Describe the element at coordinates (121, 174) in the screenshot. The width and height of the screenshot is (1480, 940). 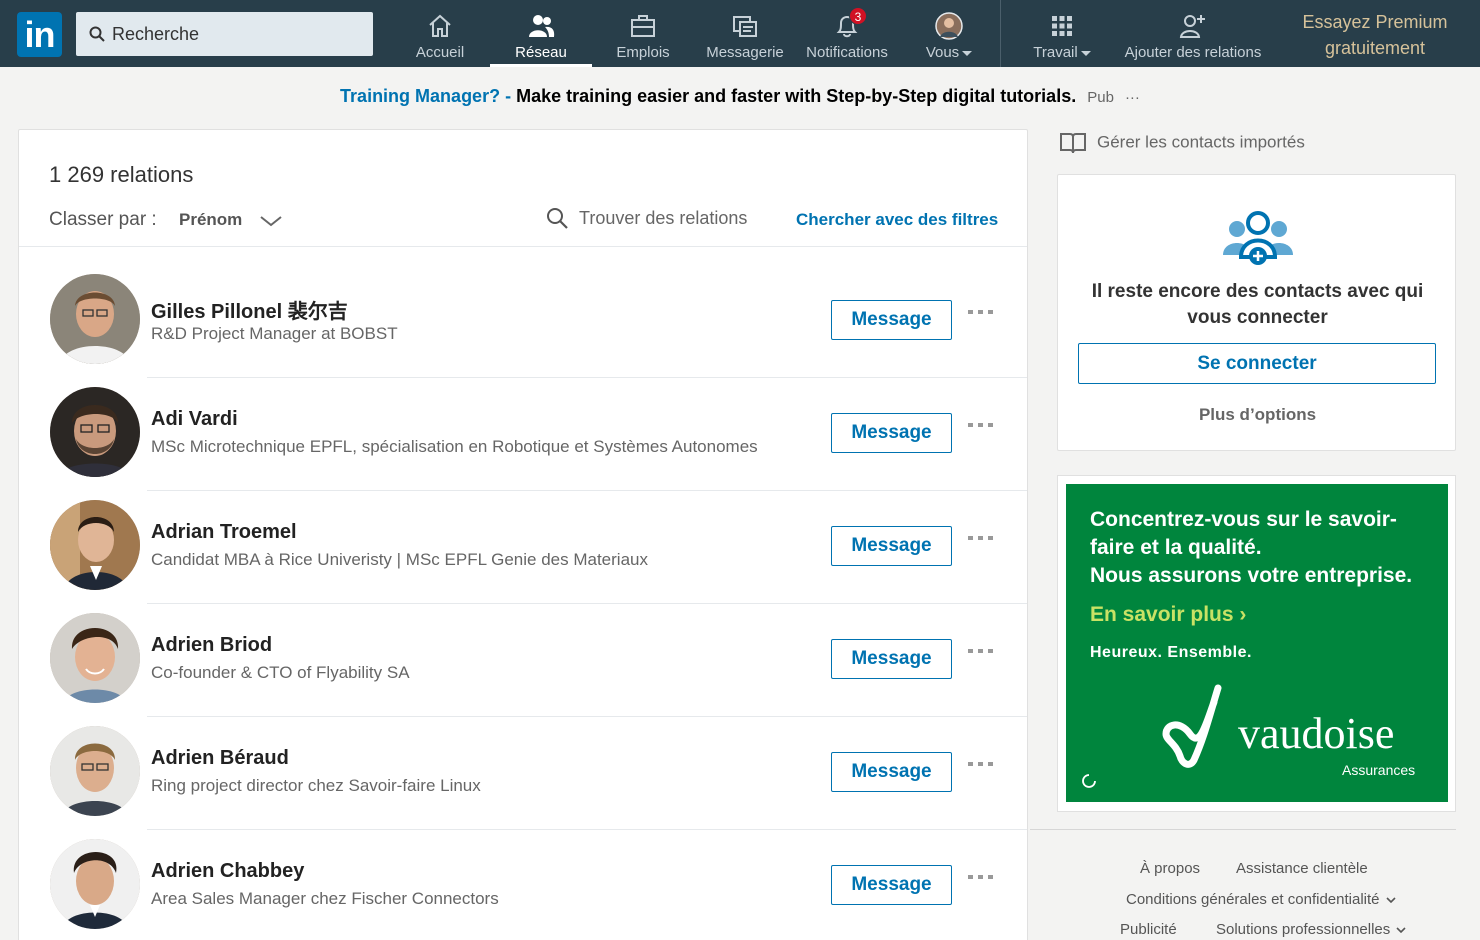
I see `connections-count: 1 269 relations` at that location.